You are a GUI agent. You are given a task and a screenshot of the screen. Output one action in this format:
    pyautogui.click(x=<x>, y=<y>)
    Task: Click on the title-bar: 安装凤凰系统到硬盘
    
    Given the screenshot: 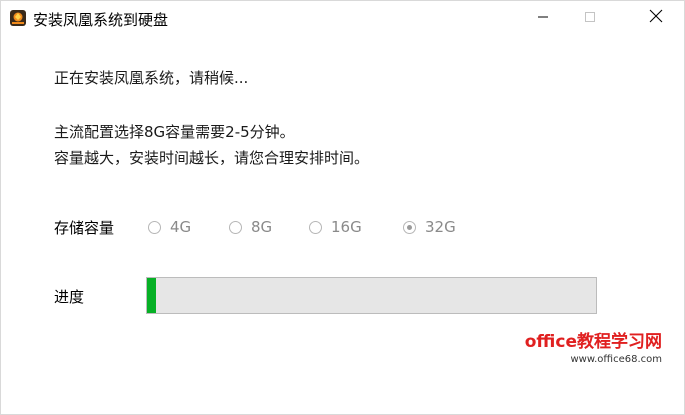 What is the action you would take?
    pyautogui.click(x=342, y=18)
    